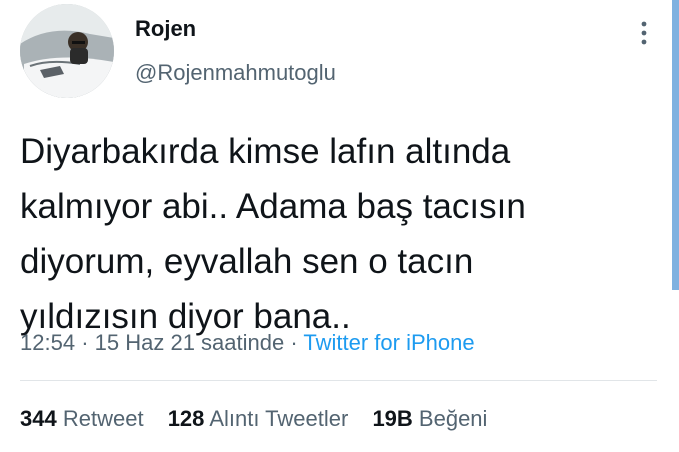 Image resolution: width=679 pixels, height=452 pixels. What do you see at coordinates (235, 73) in the screenshot?
I see `user-handle: @Rojenmahmutoglu` at bounding box center [235, 73].